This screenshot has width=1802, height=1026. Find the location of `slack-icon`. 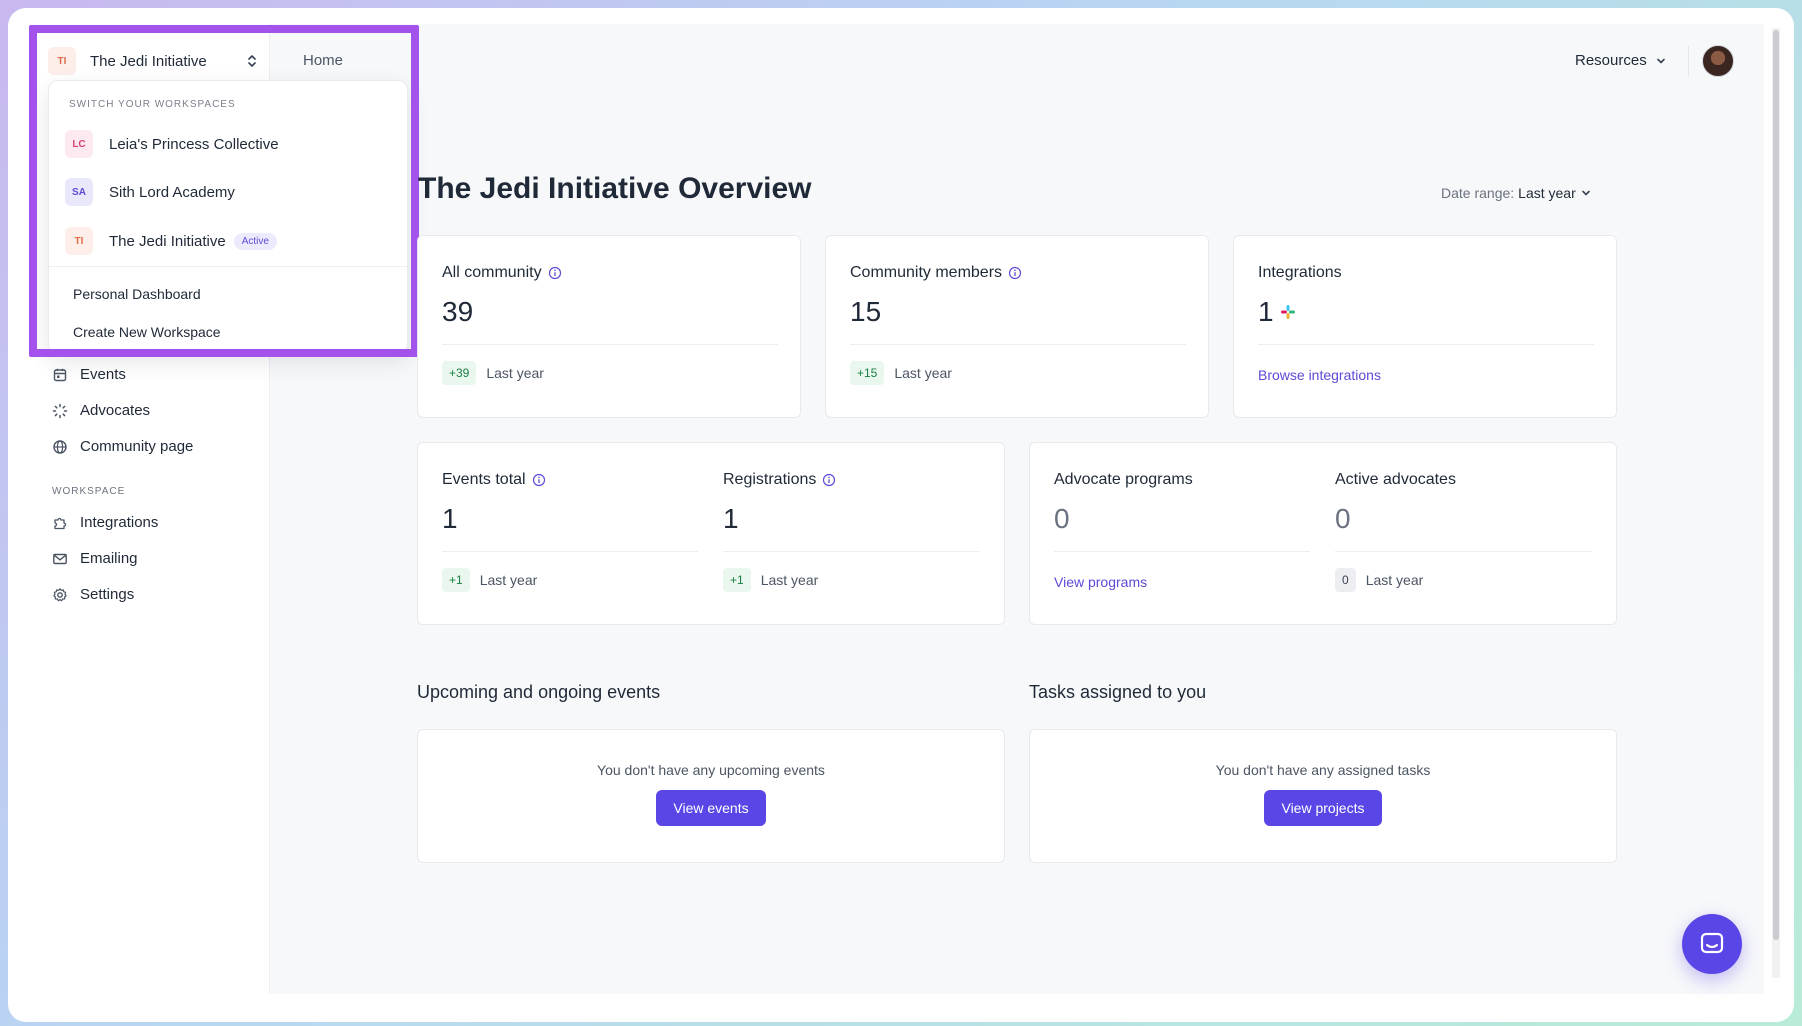

slack-icon is located at coordinates (1287, 312).